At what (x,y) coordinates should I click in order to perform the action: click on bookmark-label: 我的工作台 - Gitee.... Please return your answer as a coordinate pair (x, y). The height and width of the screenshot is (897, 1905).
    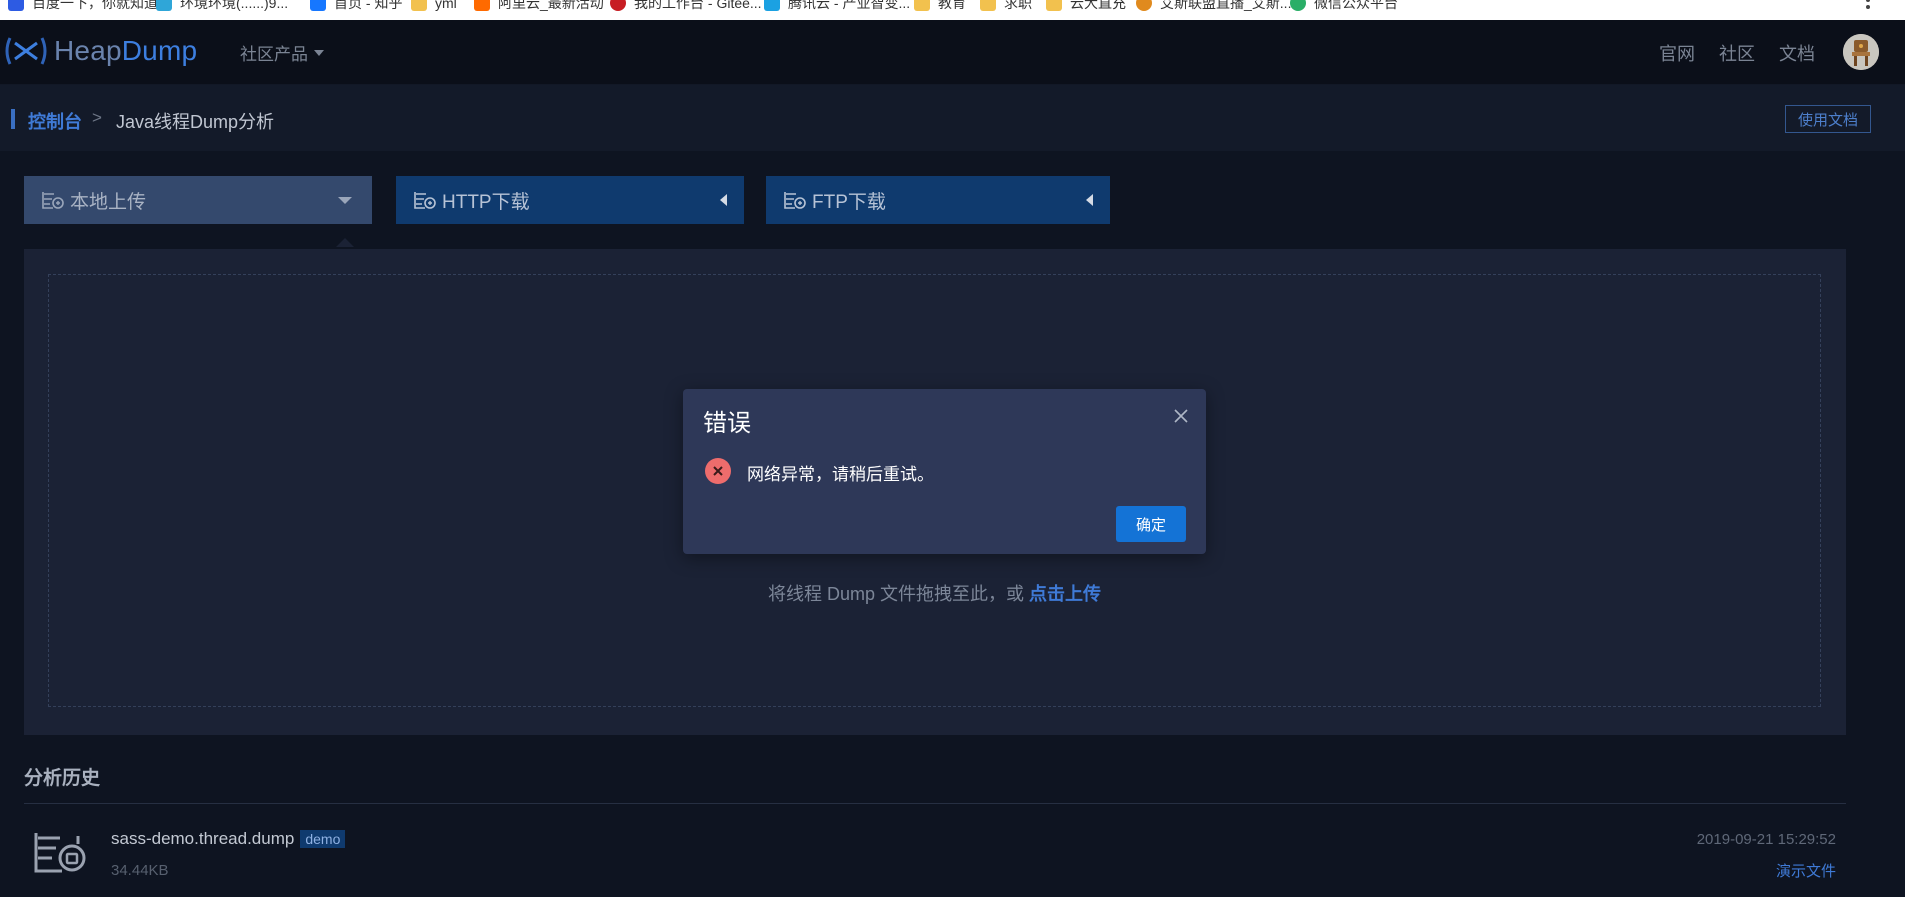
    Looking at the image, I should click on (698, 5).